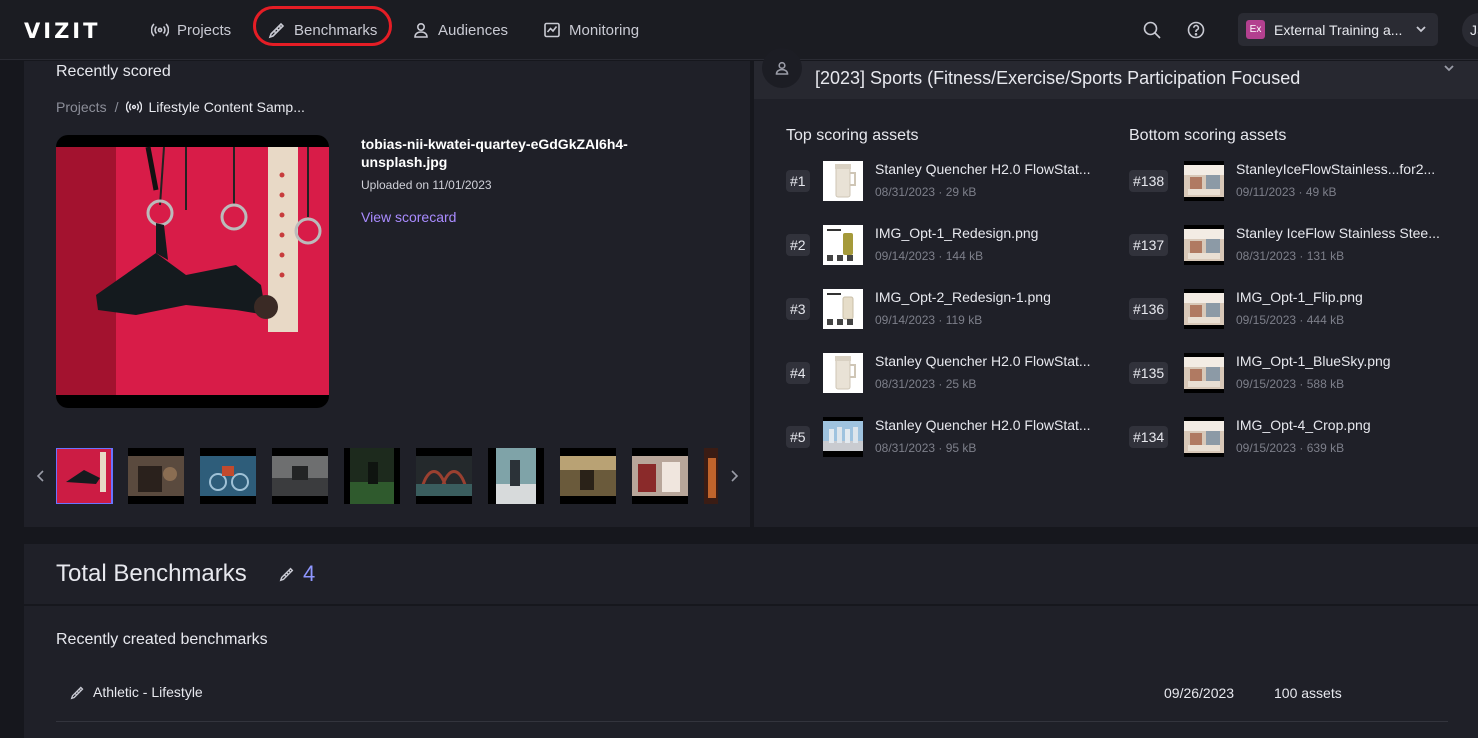  What do you see at coordinates (204, 30) in the screenshot?
I see `nav-projects-label: Projects` at bounding box center [204, 30].